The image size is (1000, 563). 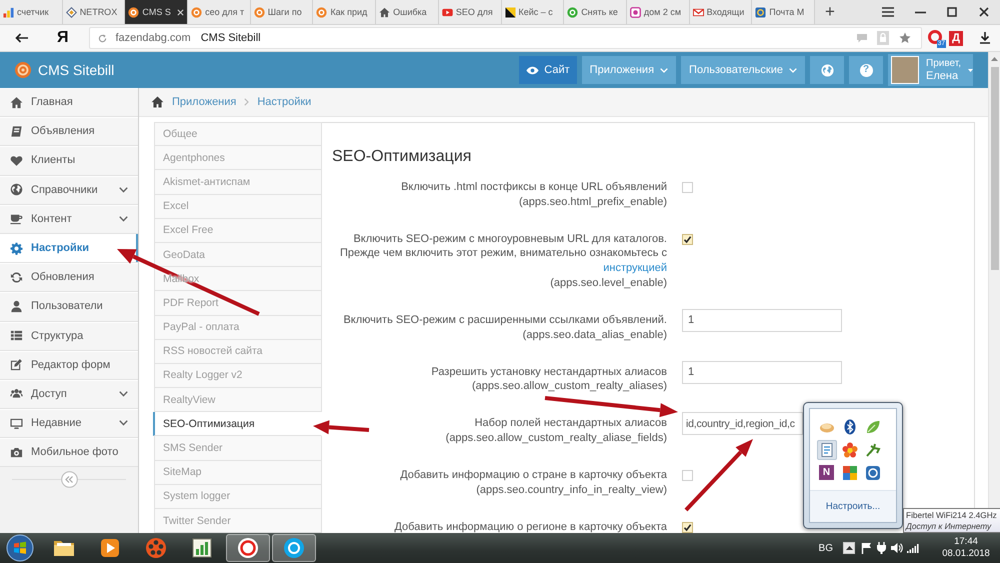 What do you see at coordinates (16, 423) in the screenshot?
I see `monitor-icon` at bounding box center [16, 423].